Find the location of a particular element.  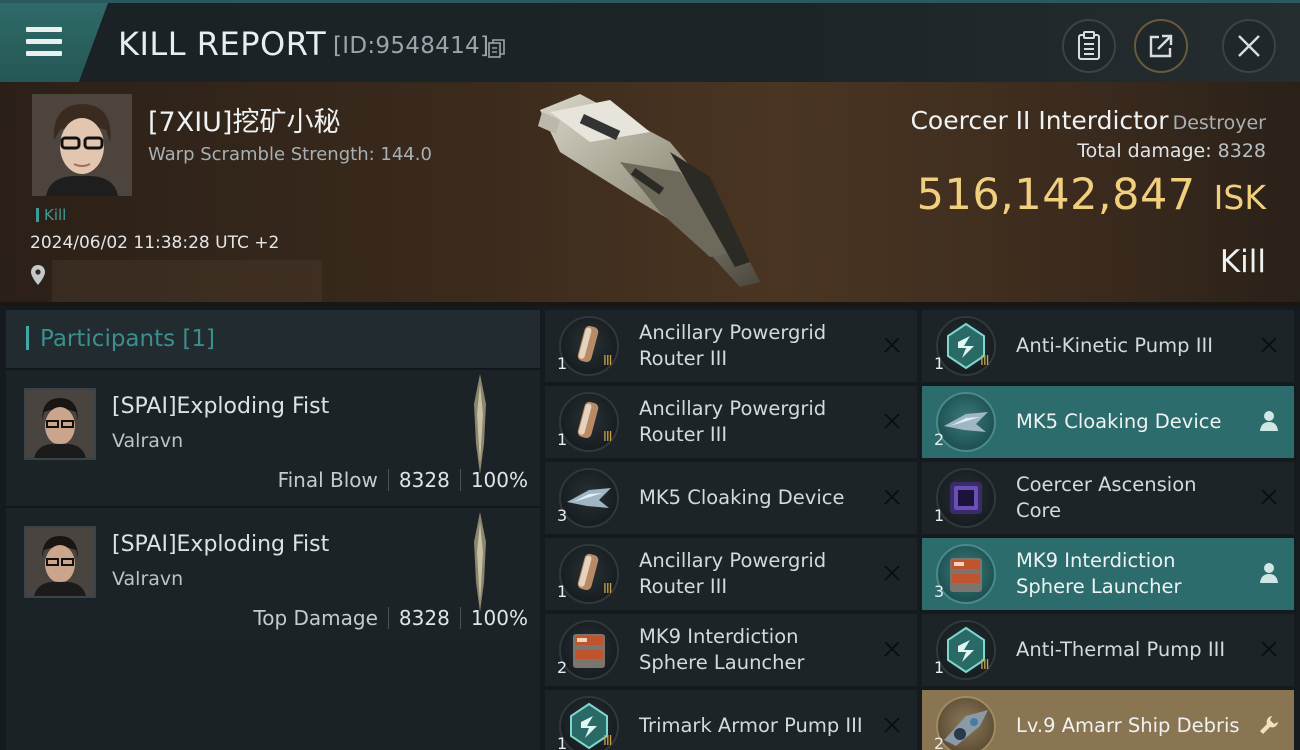

victim-portrait is located at coordinates (82, 145).